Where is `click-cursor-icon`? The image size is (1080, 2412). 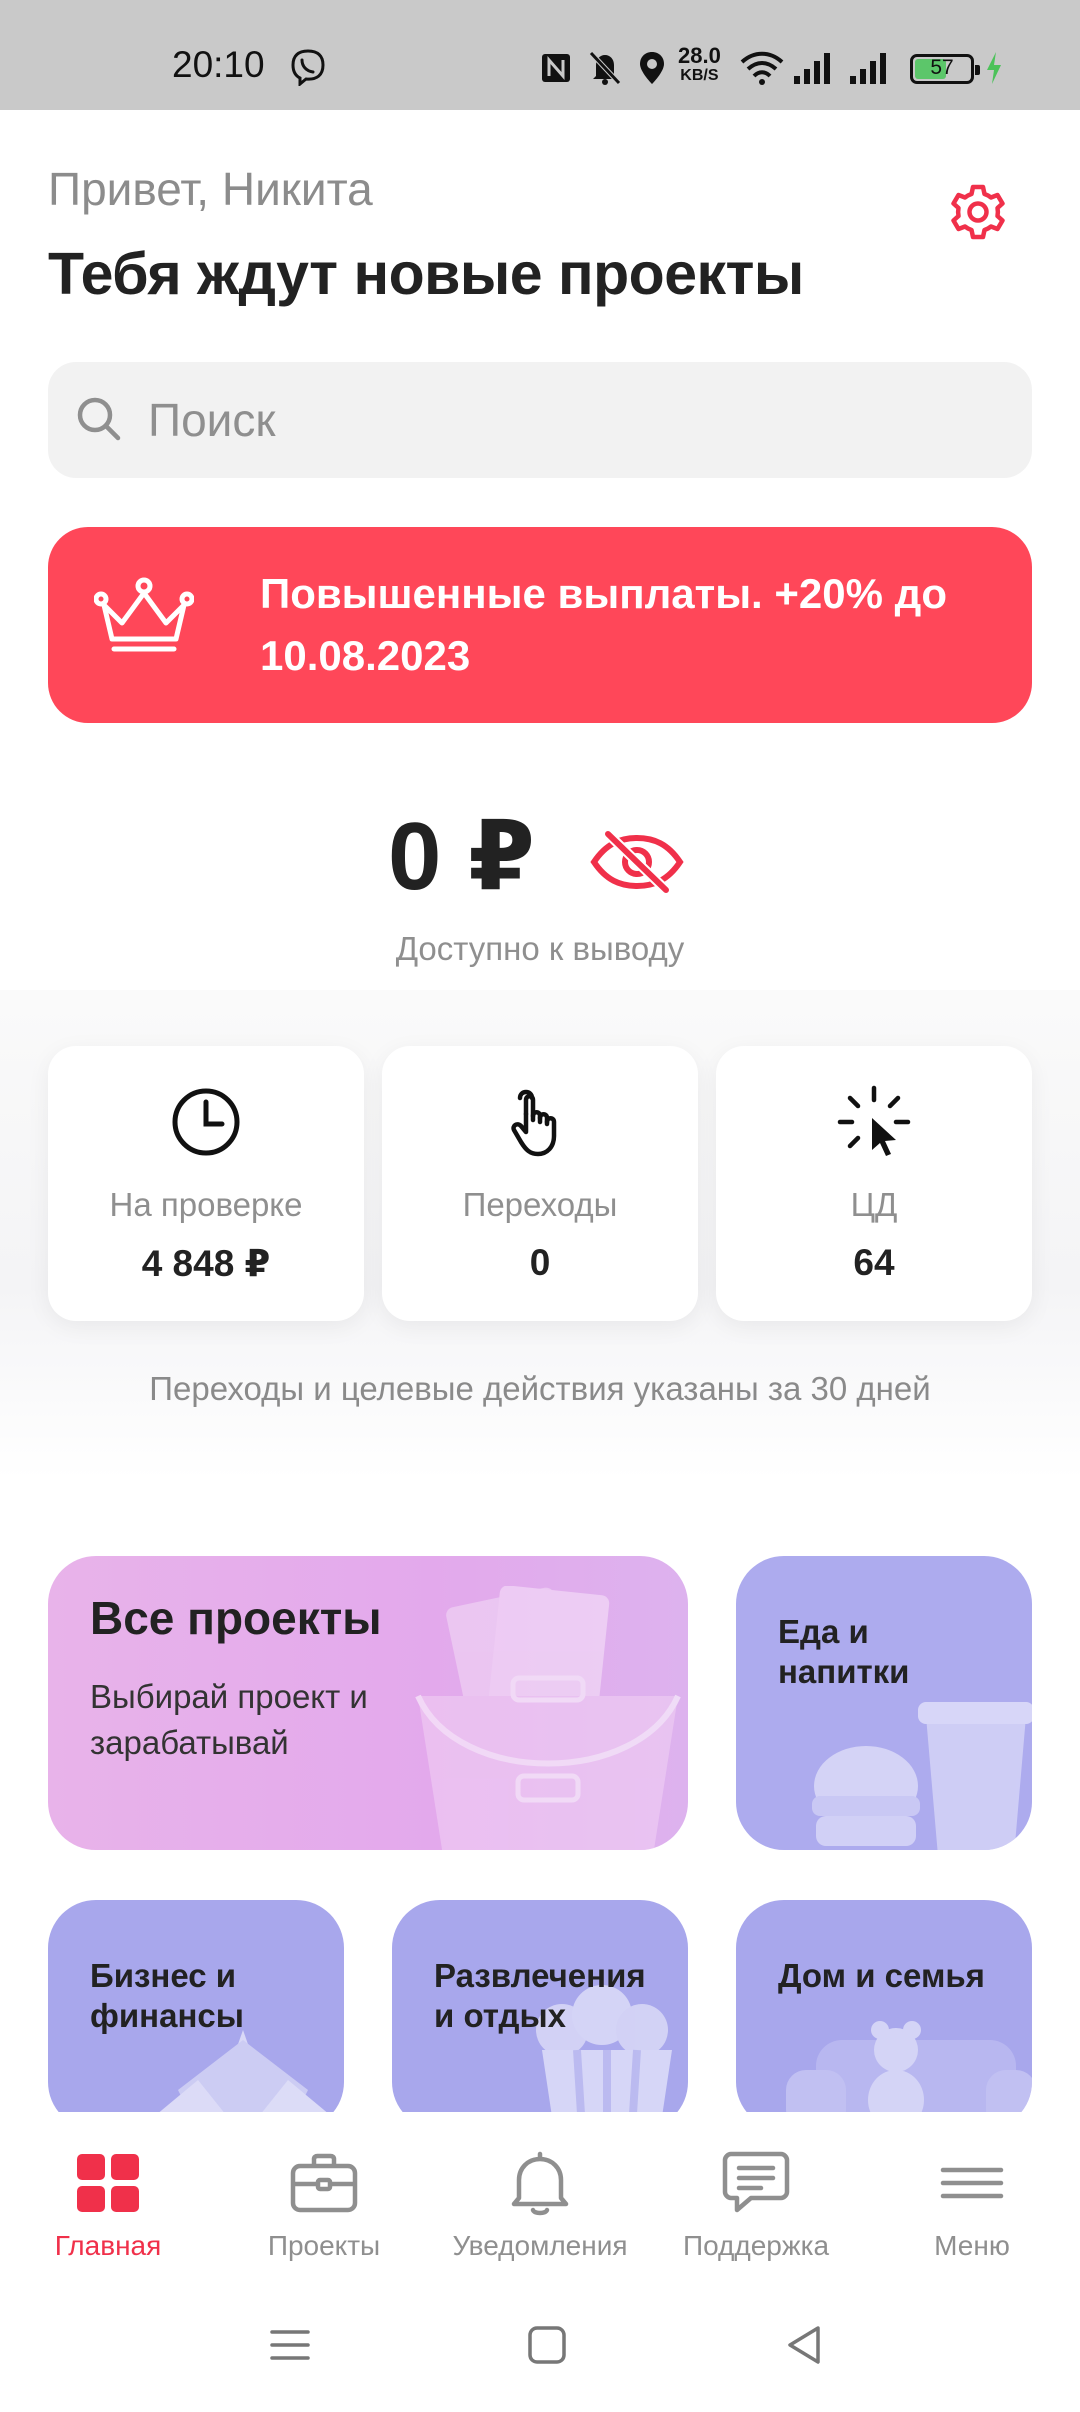 click-cursor-icon is located at coordinates (874, 1120).